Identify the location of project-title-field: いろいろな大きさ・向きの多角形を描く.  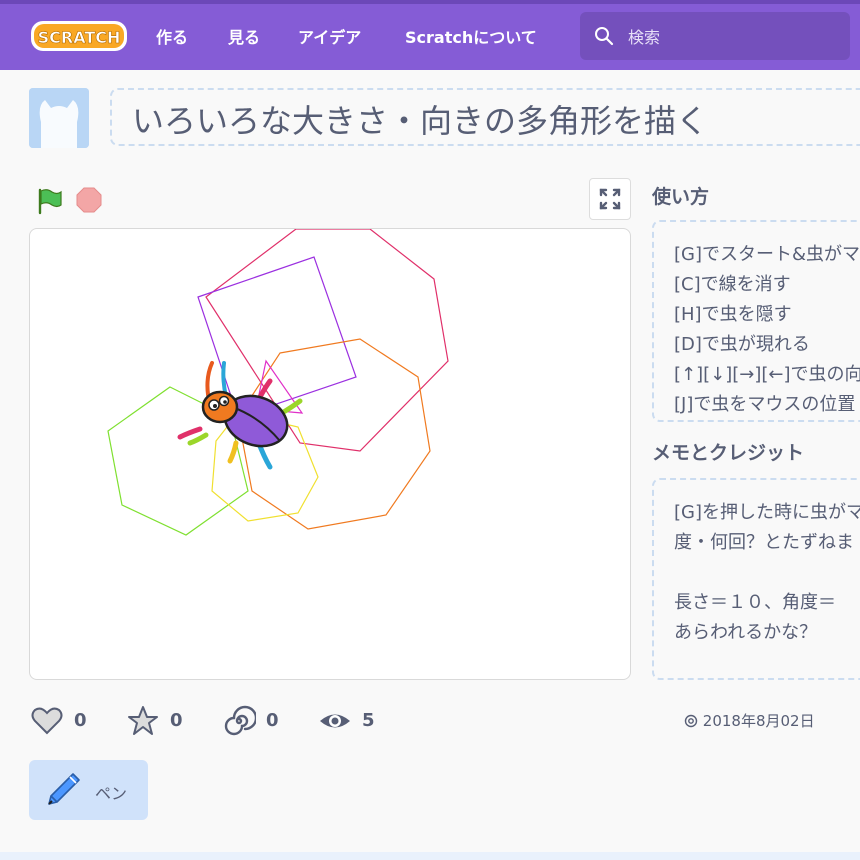
(485, 117).